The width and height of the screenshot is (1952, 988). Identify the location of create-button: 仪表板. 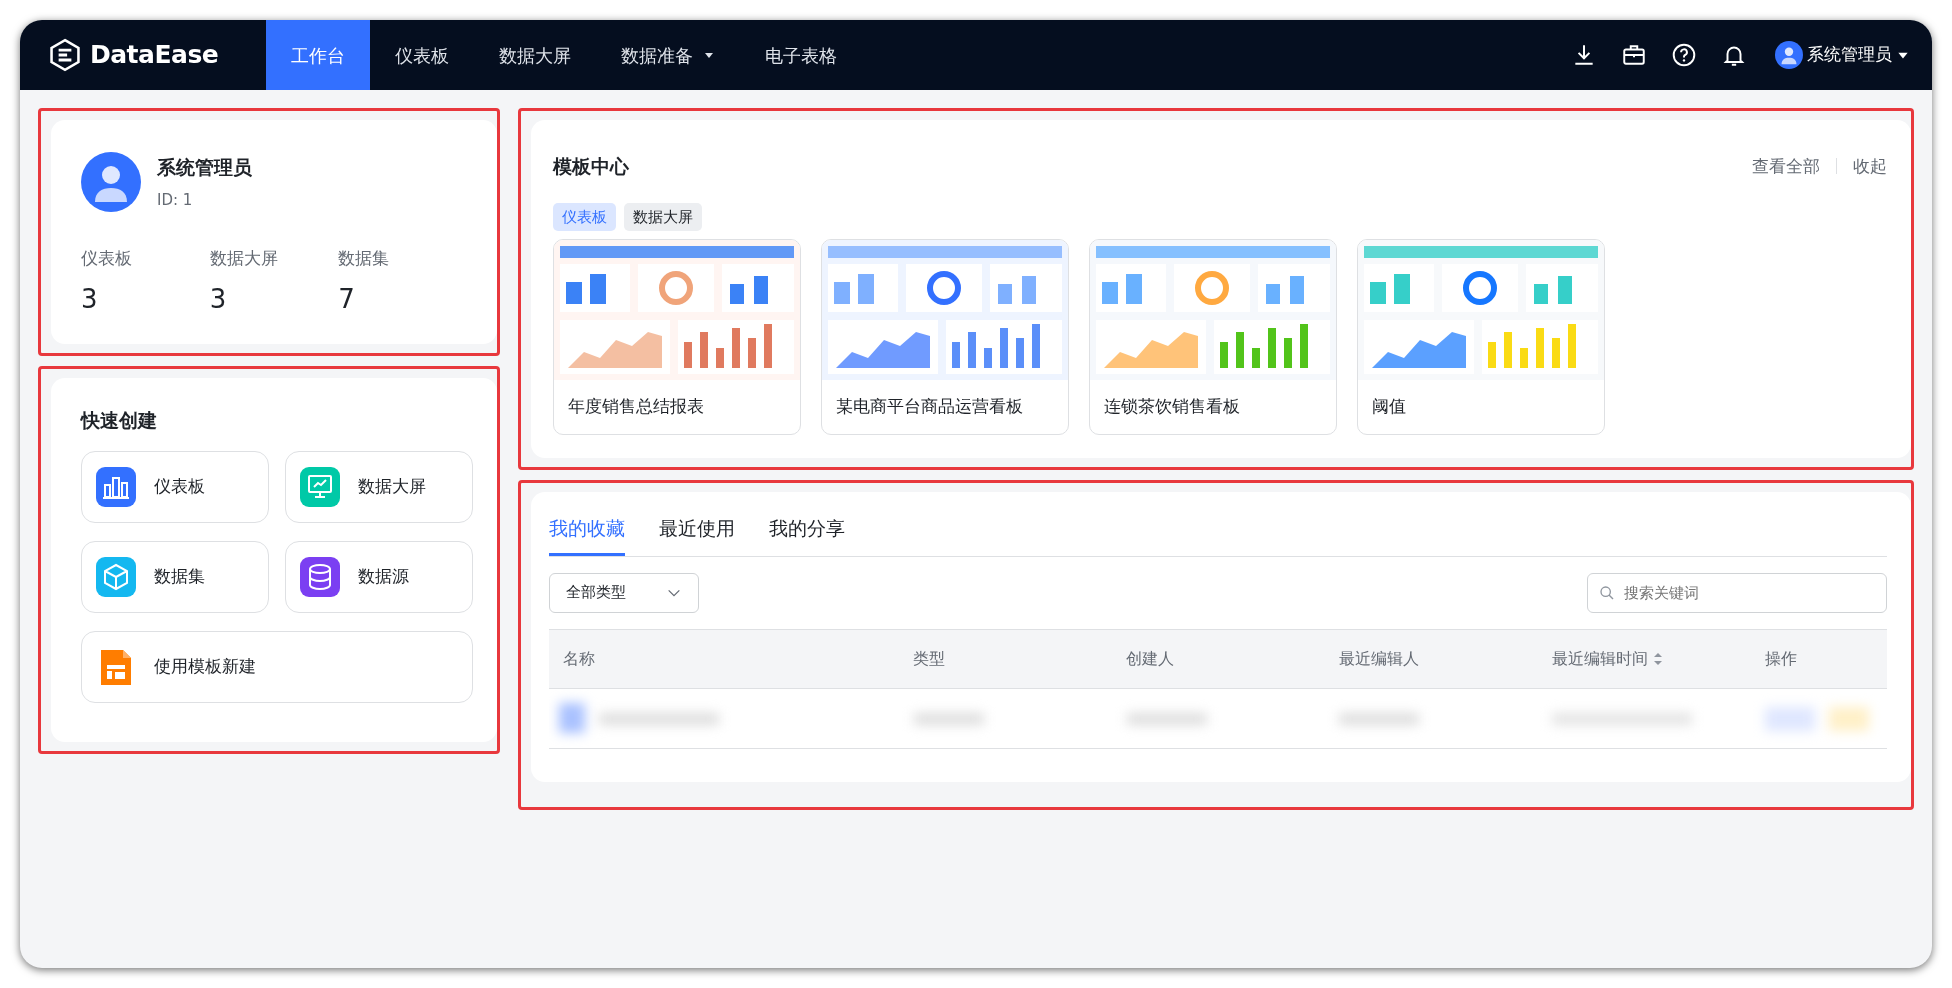
(175, 486).